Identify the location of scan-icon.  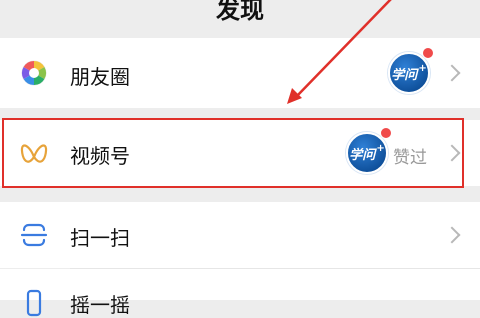
(34, 235).